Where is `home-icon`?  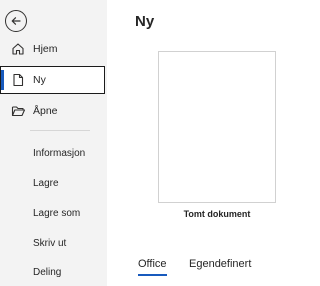 home-icon is located at coordinates (18, 49).